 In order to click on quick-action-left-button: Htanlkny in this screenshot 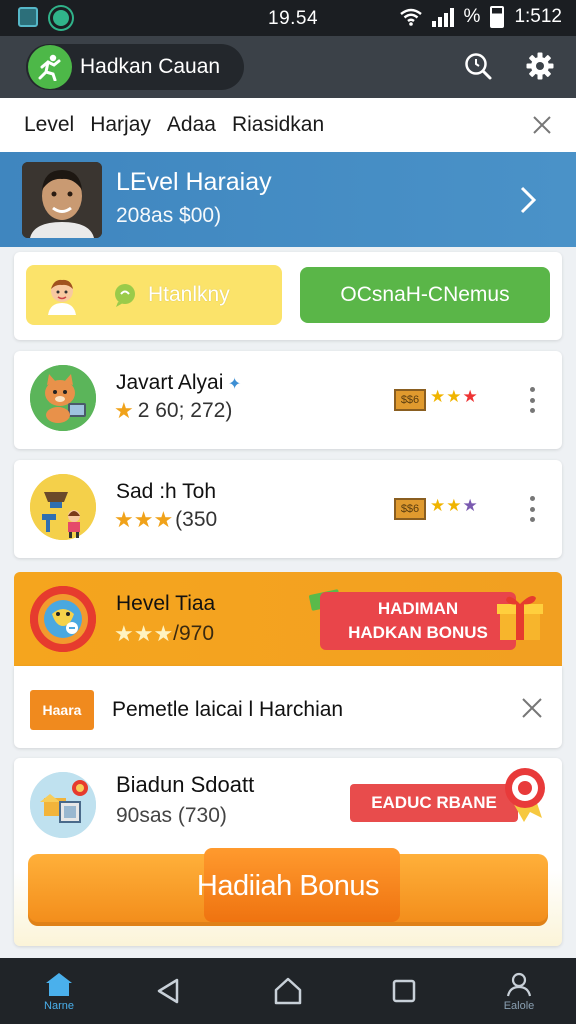, I will do `click(154, 295)`.